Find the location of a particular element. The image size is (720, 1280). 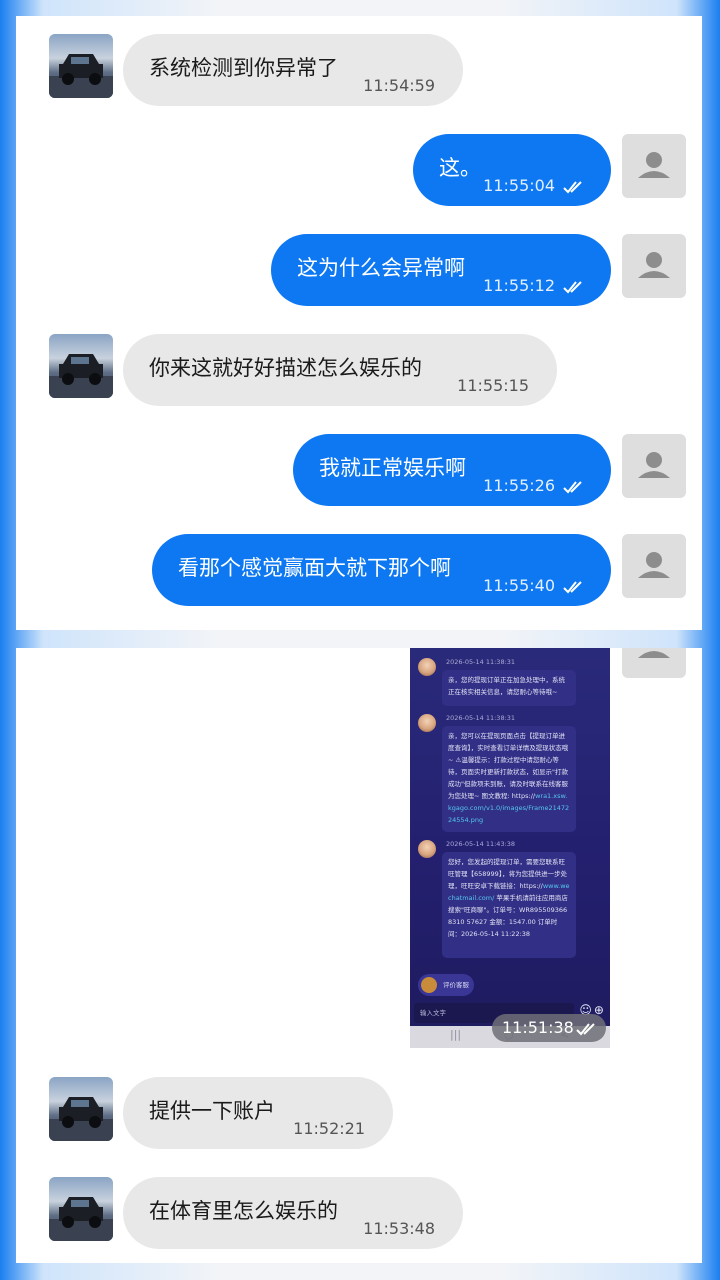

message-bubble-incoming: 在体育里怎么娱乐的 11:53:48 is located at coordinates (293, 1213).